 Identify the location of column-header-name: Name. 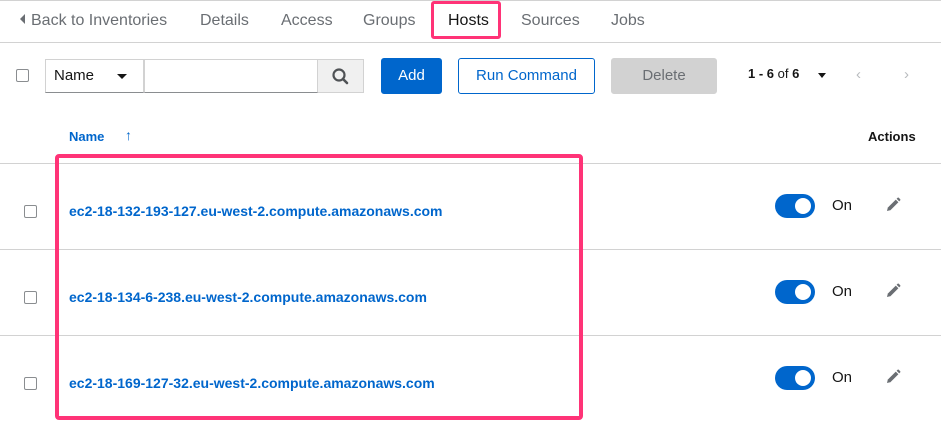
(86, 136).